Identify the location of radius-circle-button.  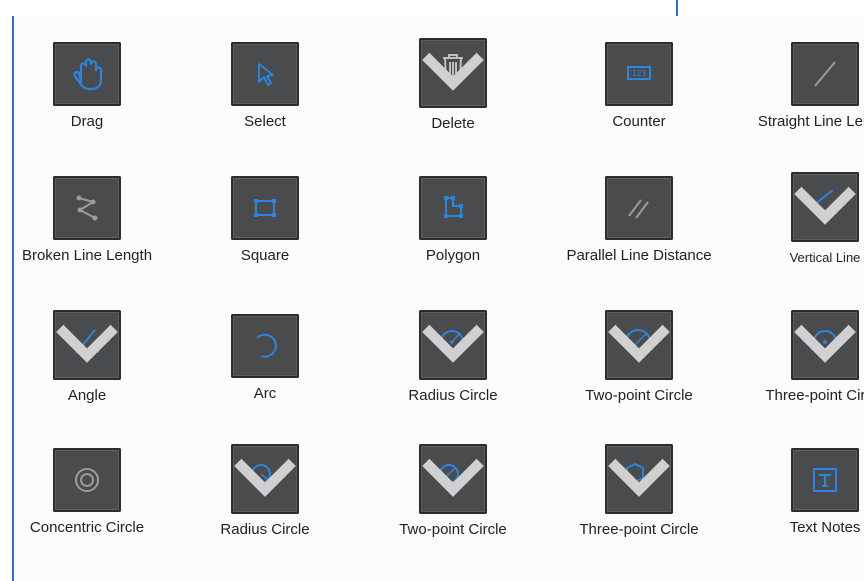
(453, 345).